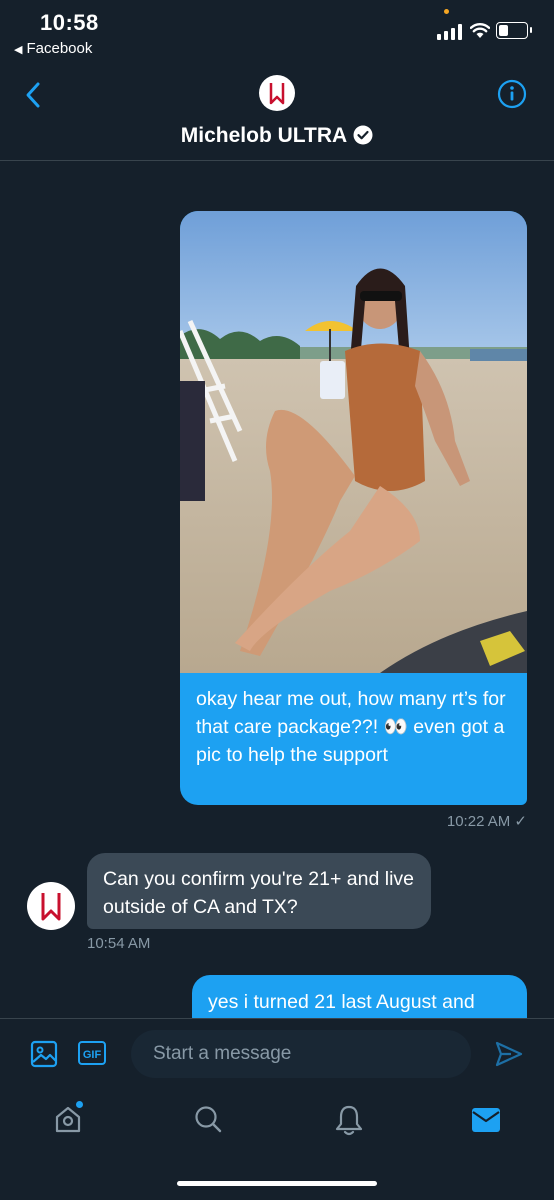  Describe the element at coordinates (486, 821) in the screenshot. I see `message-timestamp: 10:22 AM ✓` at that location.